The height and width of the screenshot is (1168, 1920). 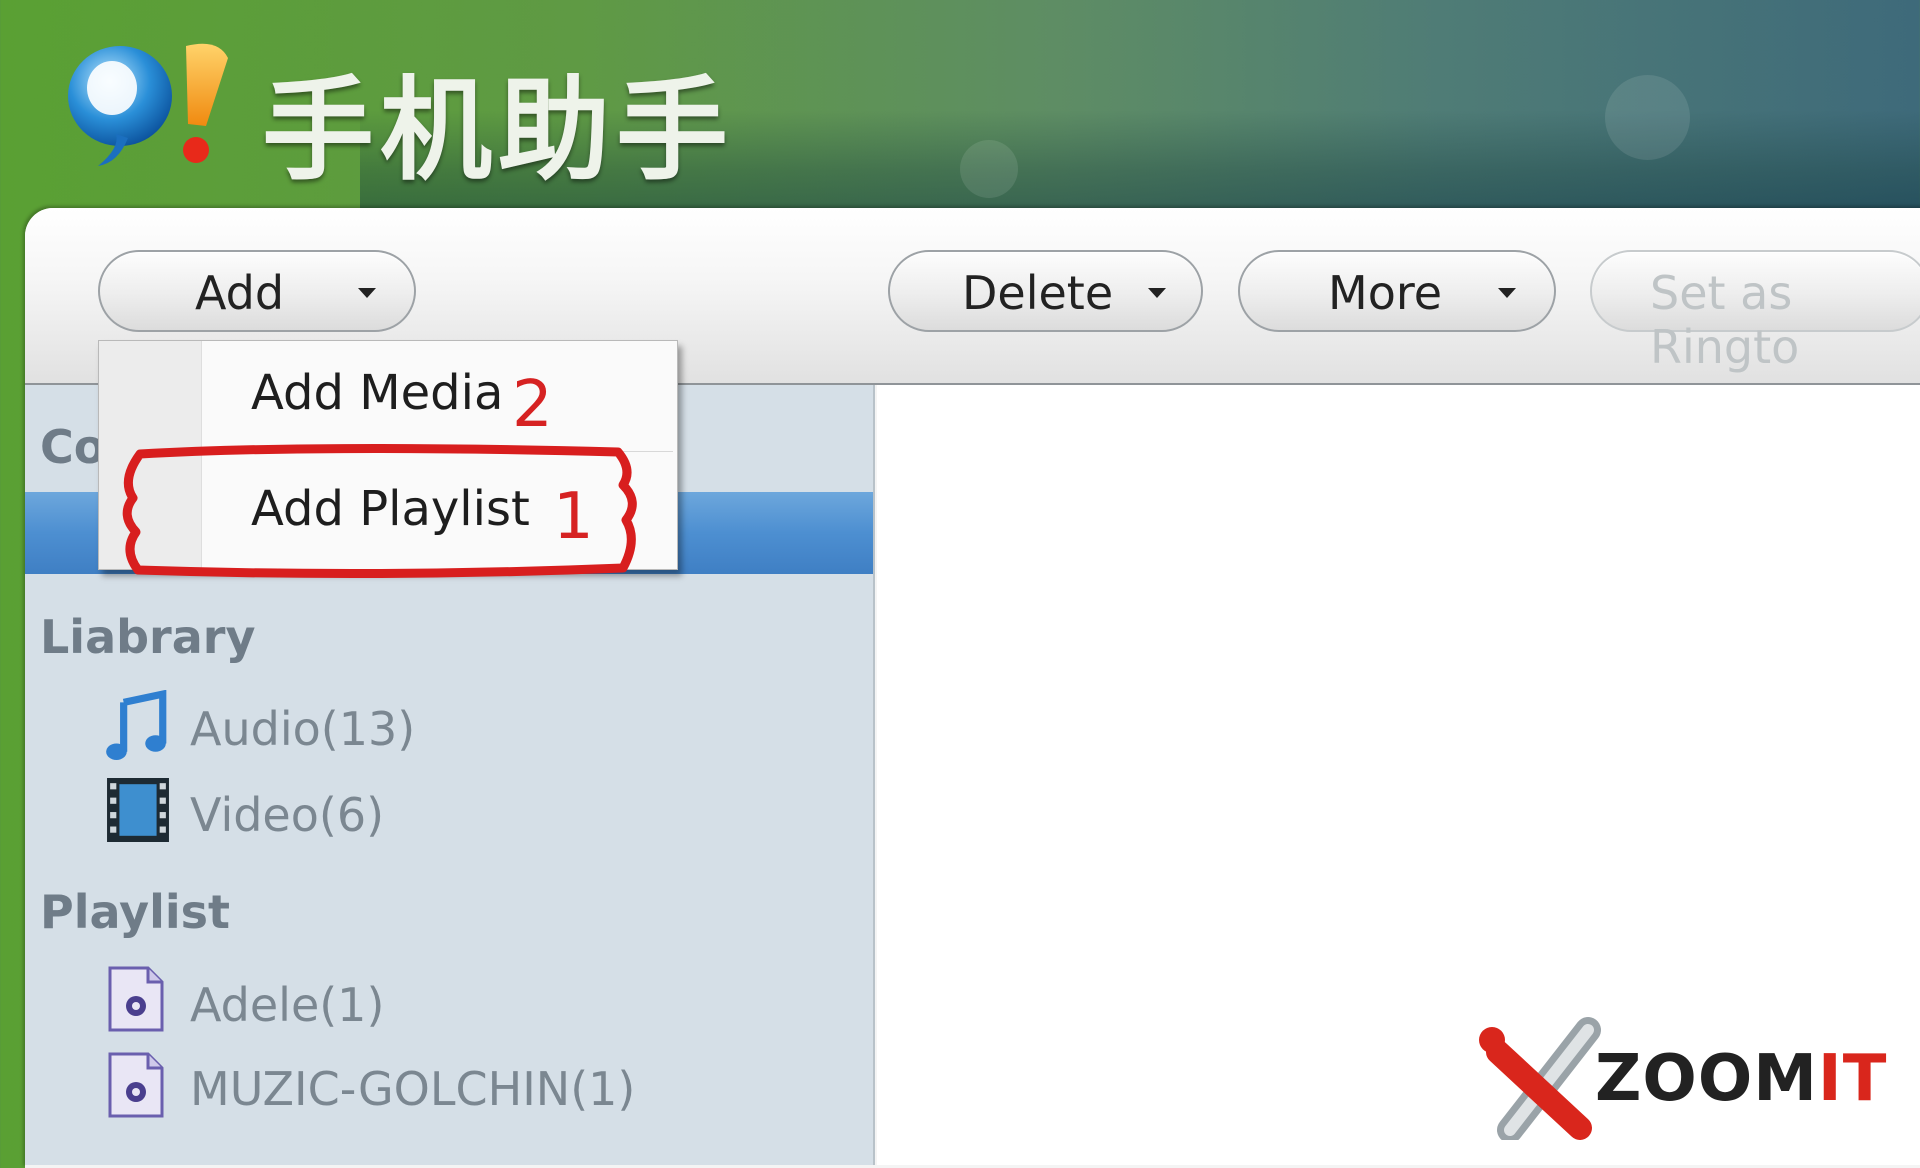 I want to click on delete-button: Delete, so click(x=1045, y=291).